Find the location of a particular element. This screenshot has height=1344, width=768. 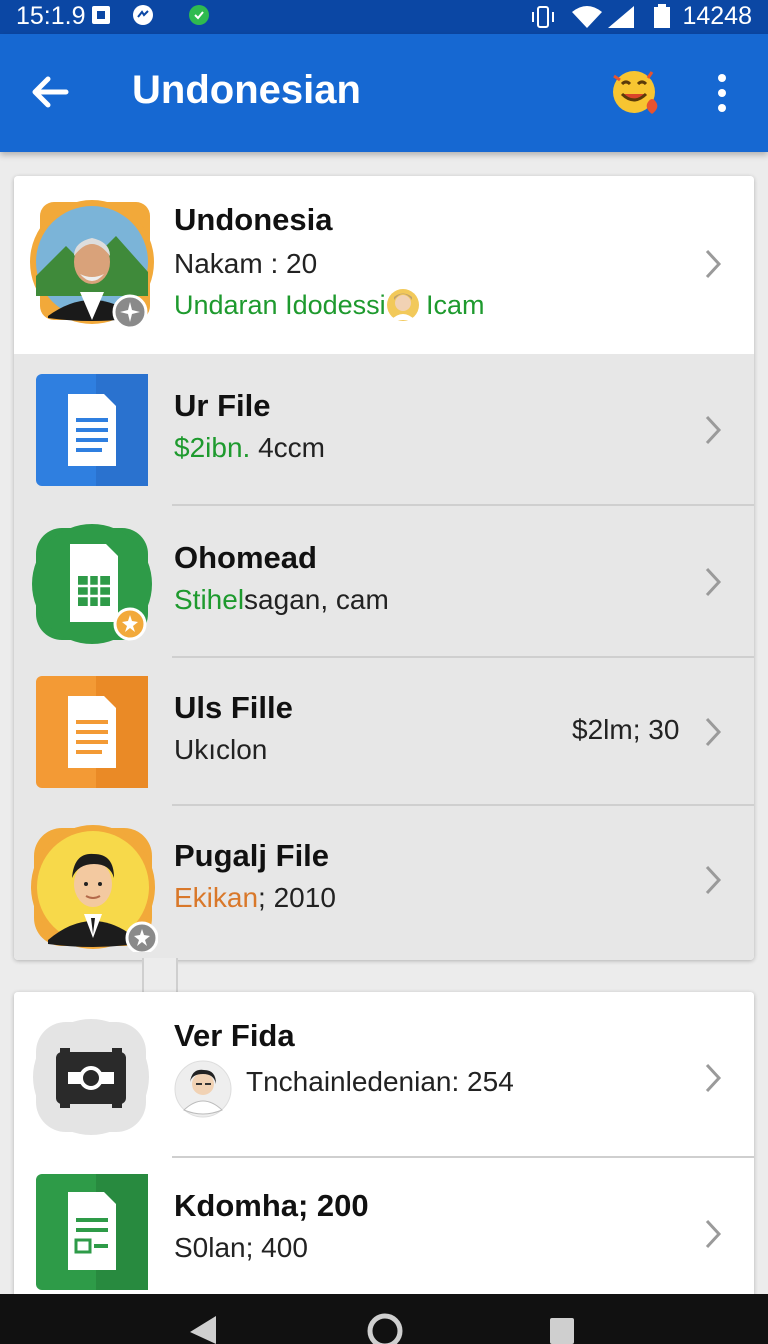

docs-icon is located at coordinates (92, 430).